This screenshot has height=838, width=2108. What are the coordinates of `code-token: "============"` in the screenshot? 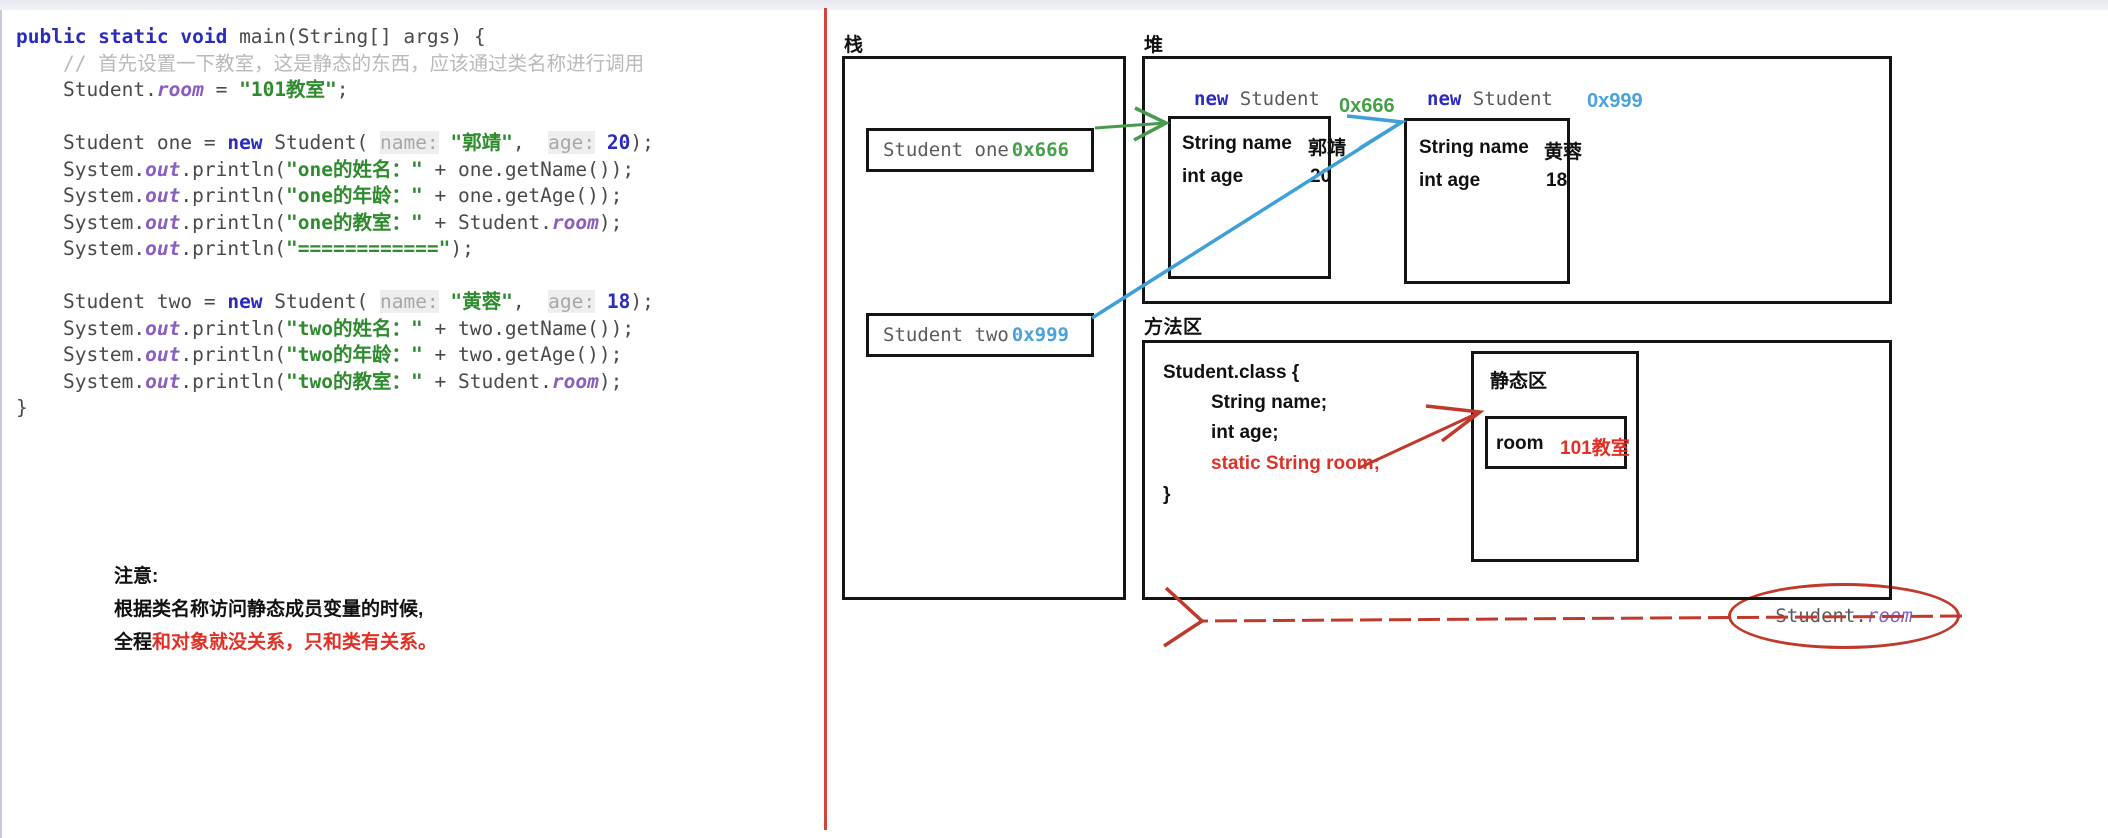 It's located at (368, 248).